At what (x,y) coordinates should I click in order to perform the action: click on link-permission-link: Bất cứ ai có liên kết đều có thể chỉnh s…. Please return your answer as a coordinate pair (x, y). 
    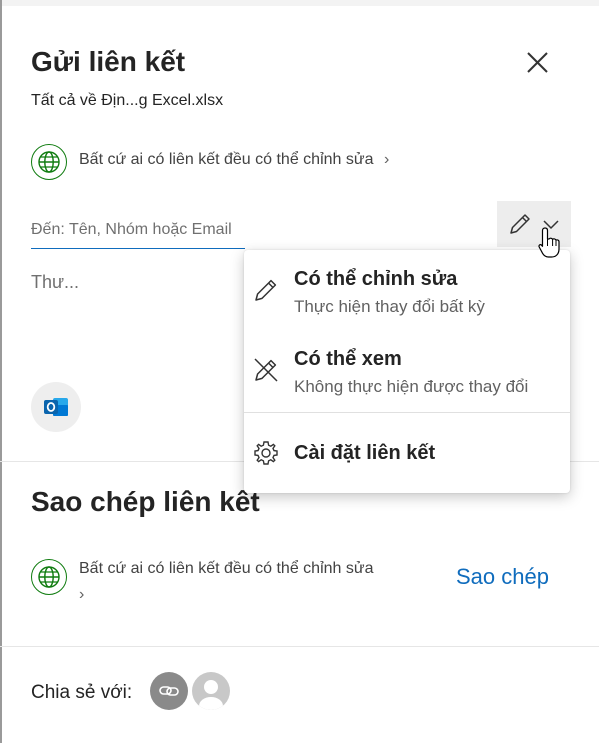
    Looking at the image, I should click on (234, 160).